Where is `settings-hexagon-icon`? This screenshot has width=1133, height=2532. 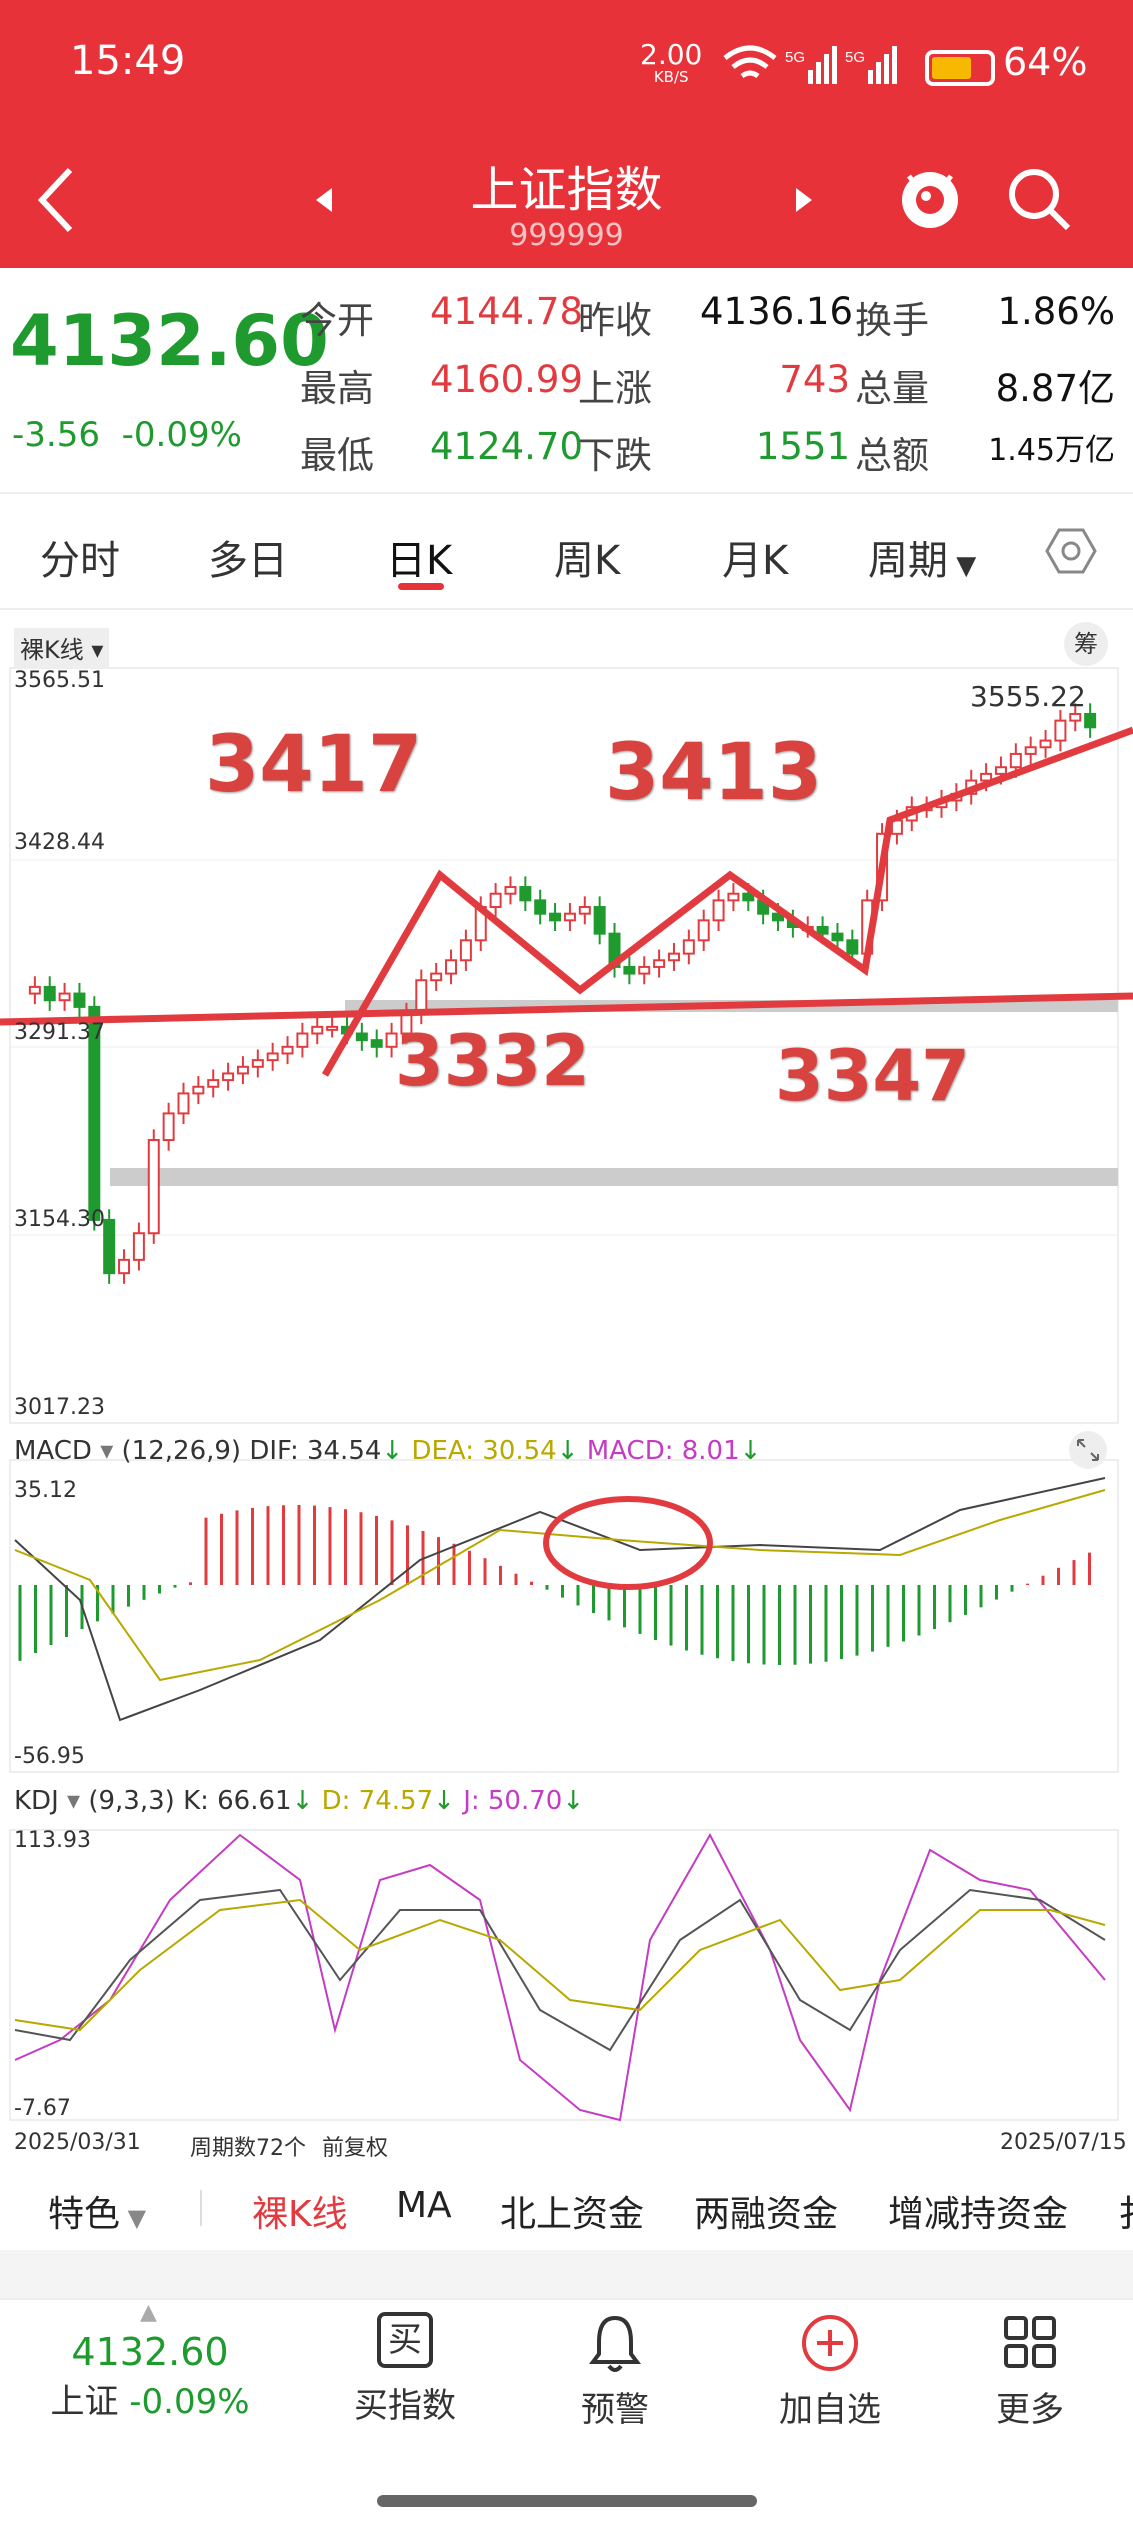 settings-hexagon-icon is located at coordinates (1071, 551).